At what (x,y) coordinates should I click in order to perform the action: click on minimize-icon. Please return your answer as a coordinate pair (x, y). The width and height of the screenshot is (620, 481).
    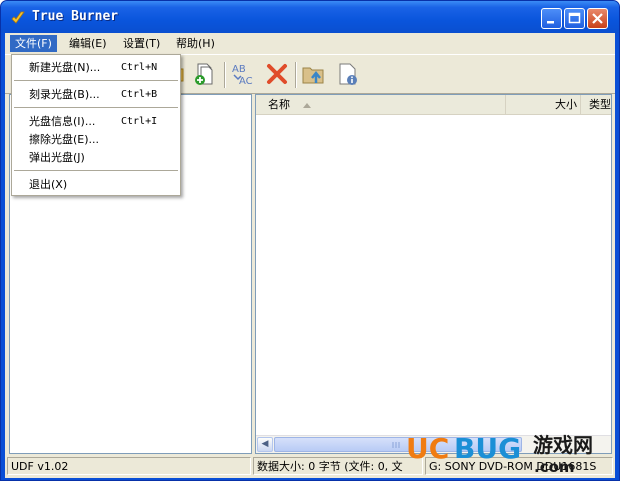
    Looking at the image, I should click on (550, 22).